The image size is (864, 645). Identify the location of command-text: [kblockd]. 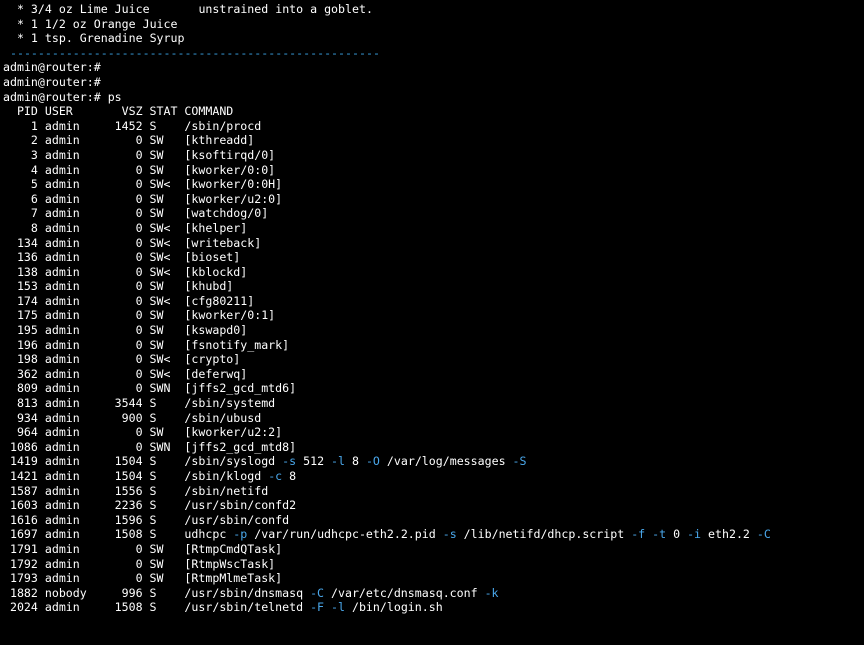
(216, 271).